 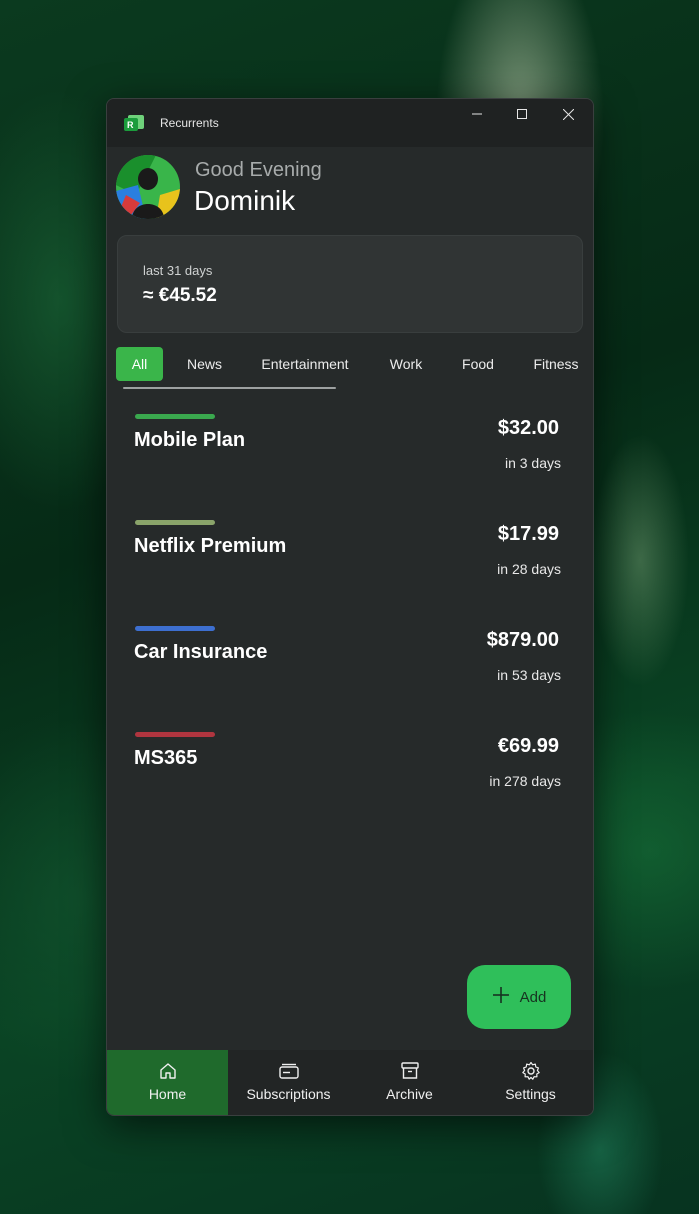 What do you see at coordinates (201, 652) in the screenshot?
I see `subscription-name: Car Insurance` at bounding box center [201, 652].